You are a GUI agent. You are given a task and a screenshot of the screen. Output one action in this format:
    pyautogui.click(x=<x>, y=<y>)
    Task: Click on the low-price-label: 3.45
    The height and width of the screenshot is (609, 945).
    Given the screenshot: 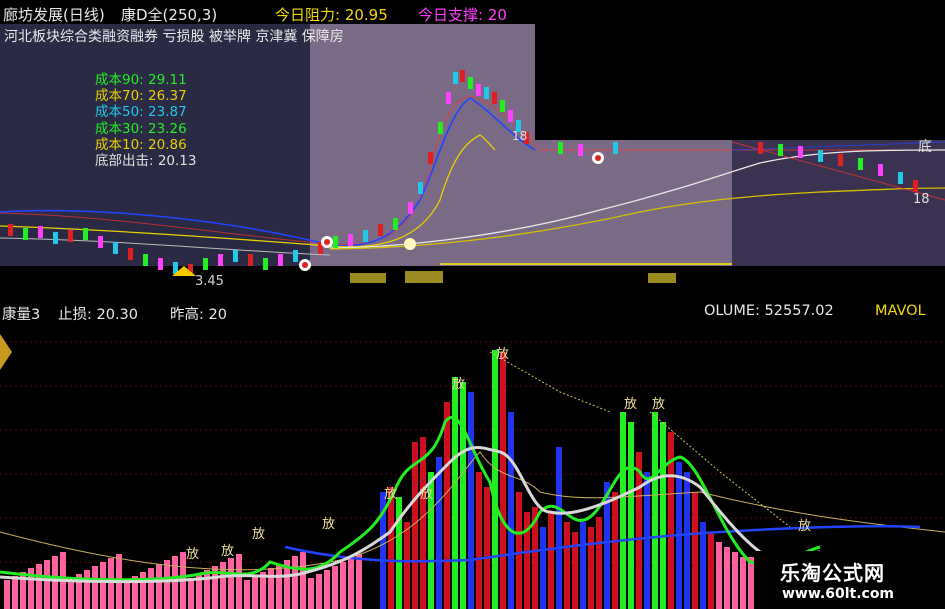 What is the action you would take?
    pyautogui.click(x=209, y=281)
    